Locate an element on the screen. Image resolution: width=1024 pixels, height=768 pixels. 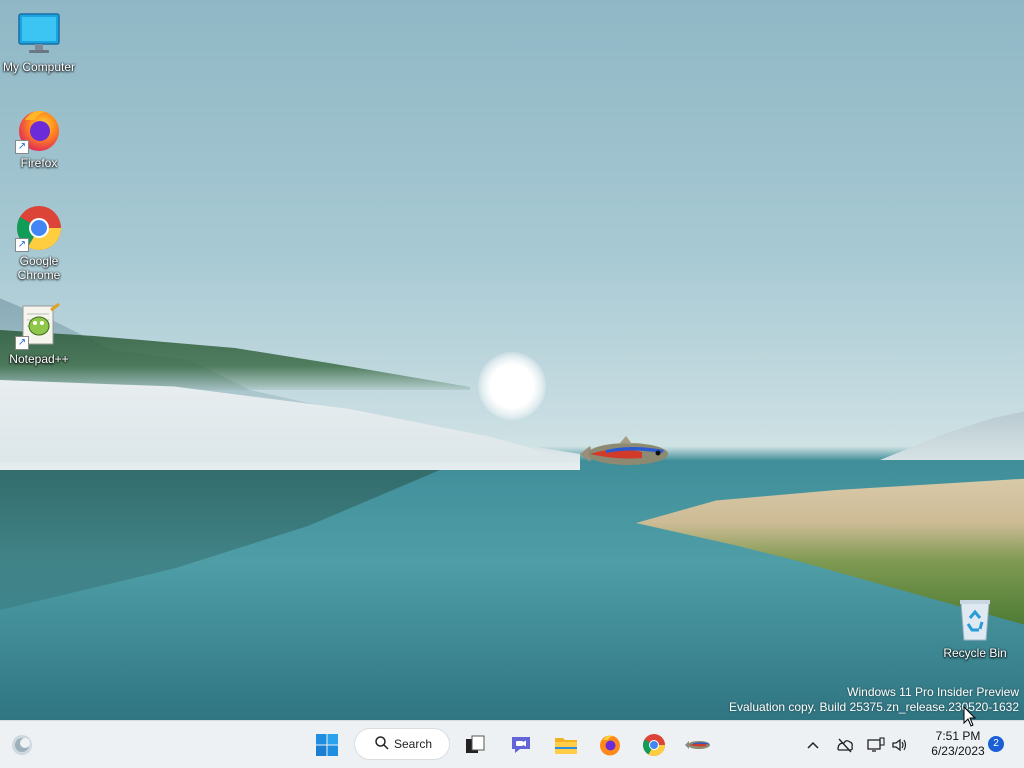
fish-app-icon is located at coordinates (697, 745).